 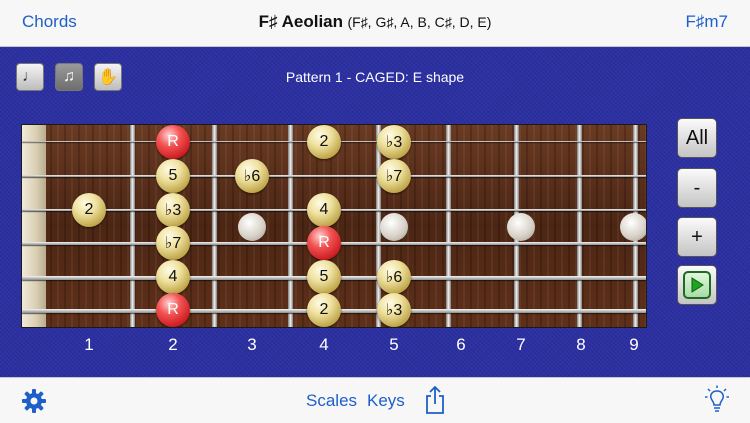 I want to click on fret-number: 2, so click(x=173, y=344).